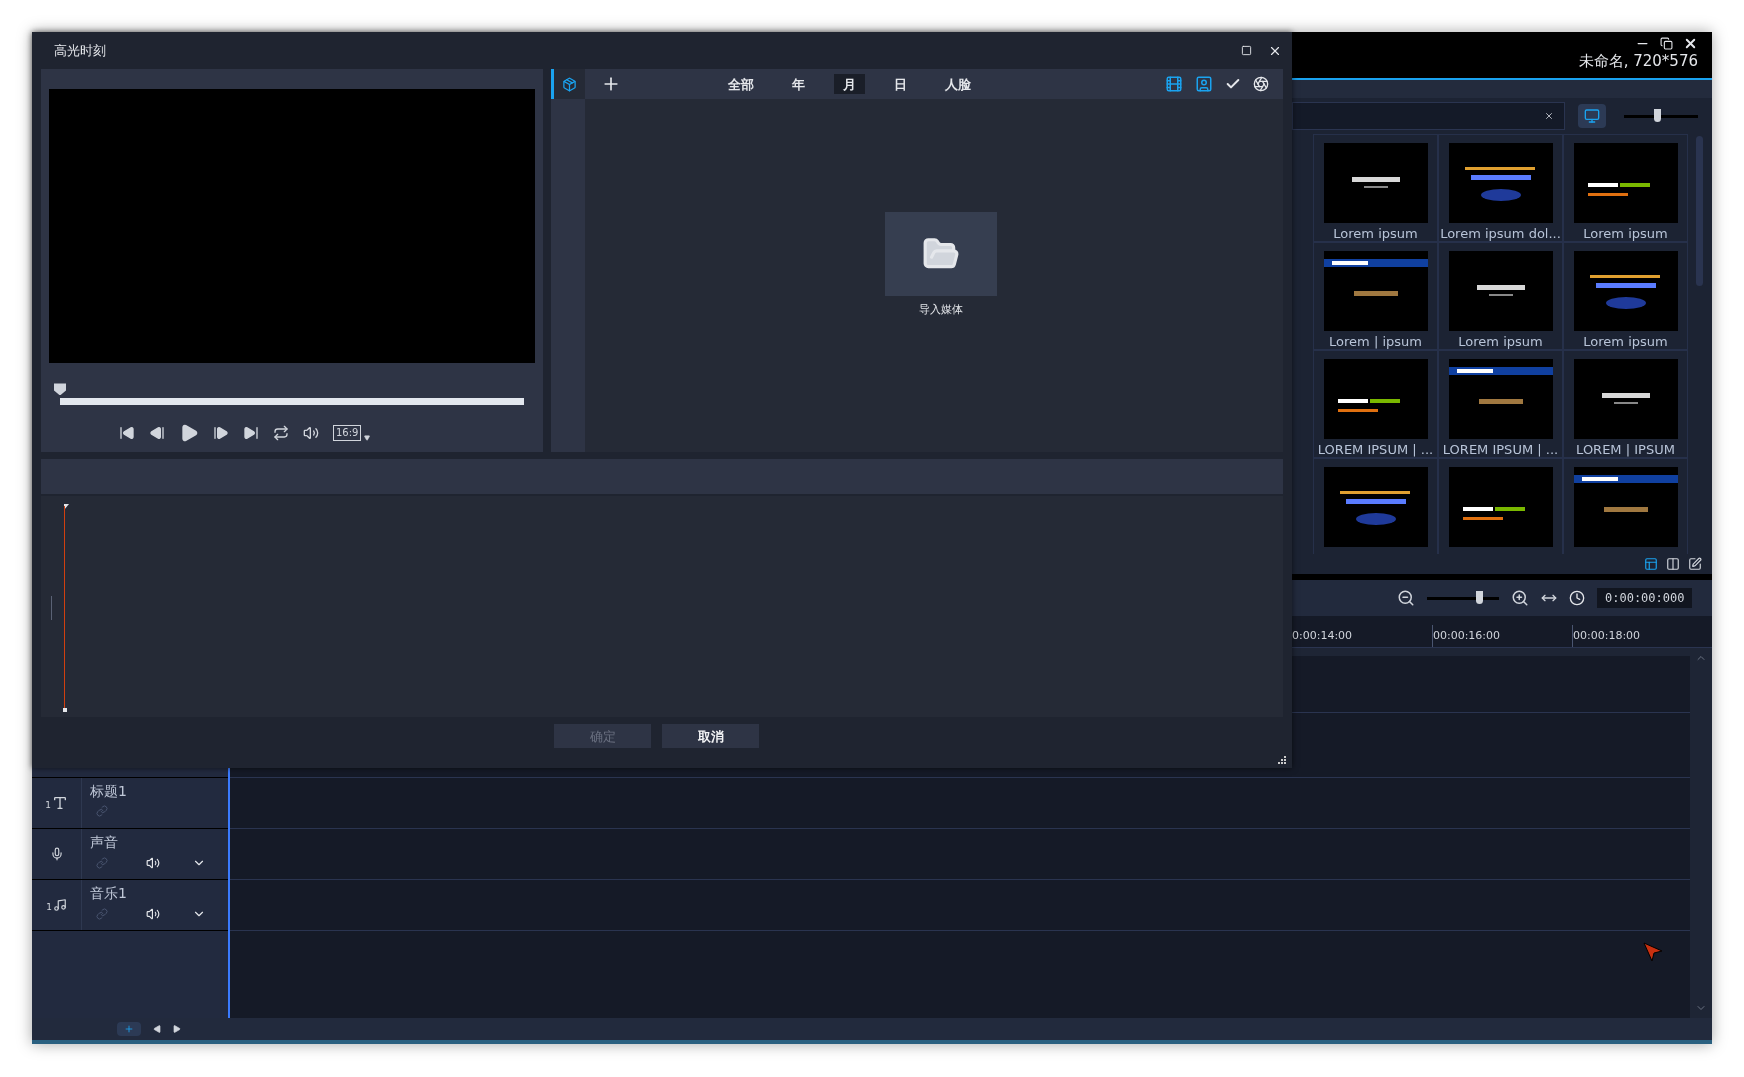 This screenshot has width=1744, height=1077. Describe the element at coordinates (1375, 342) in the screenshot. I see `template-caption: Lorem | ipsum` at that location.